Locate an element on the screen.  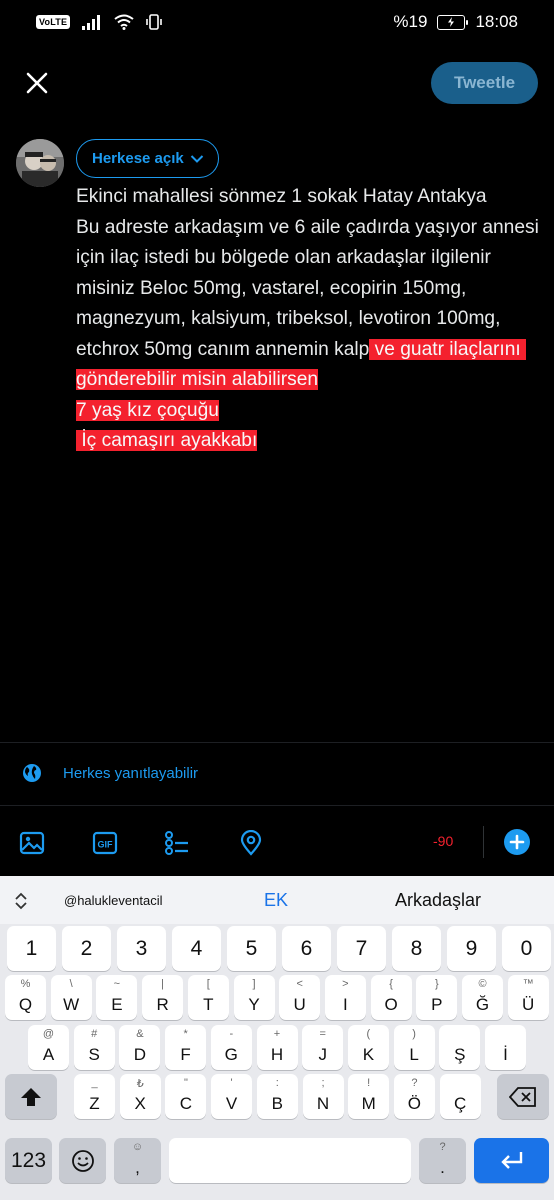
key-f: * F is located at coordinates (186, 1047).